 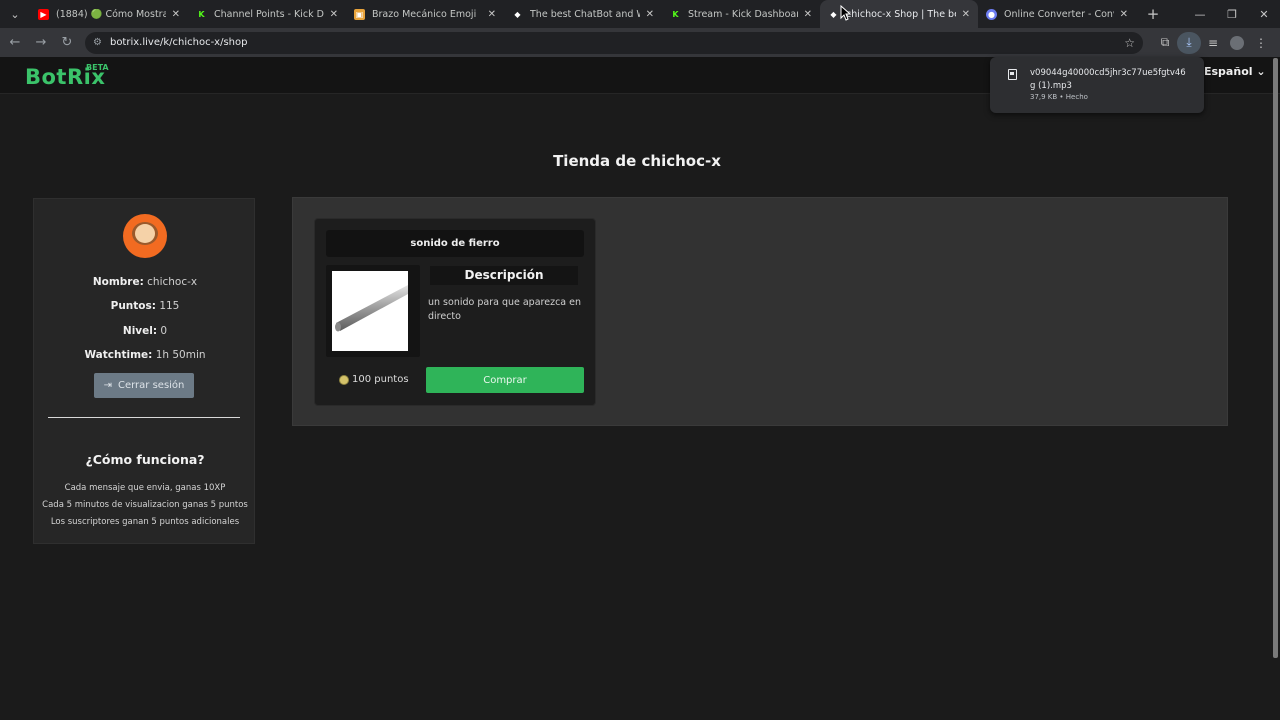 What do you see at coordinates (145, 459) in the screenshot?
I see `how-it-works-title: ¿Cómo funciona?` at bounding box center [145, 459].